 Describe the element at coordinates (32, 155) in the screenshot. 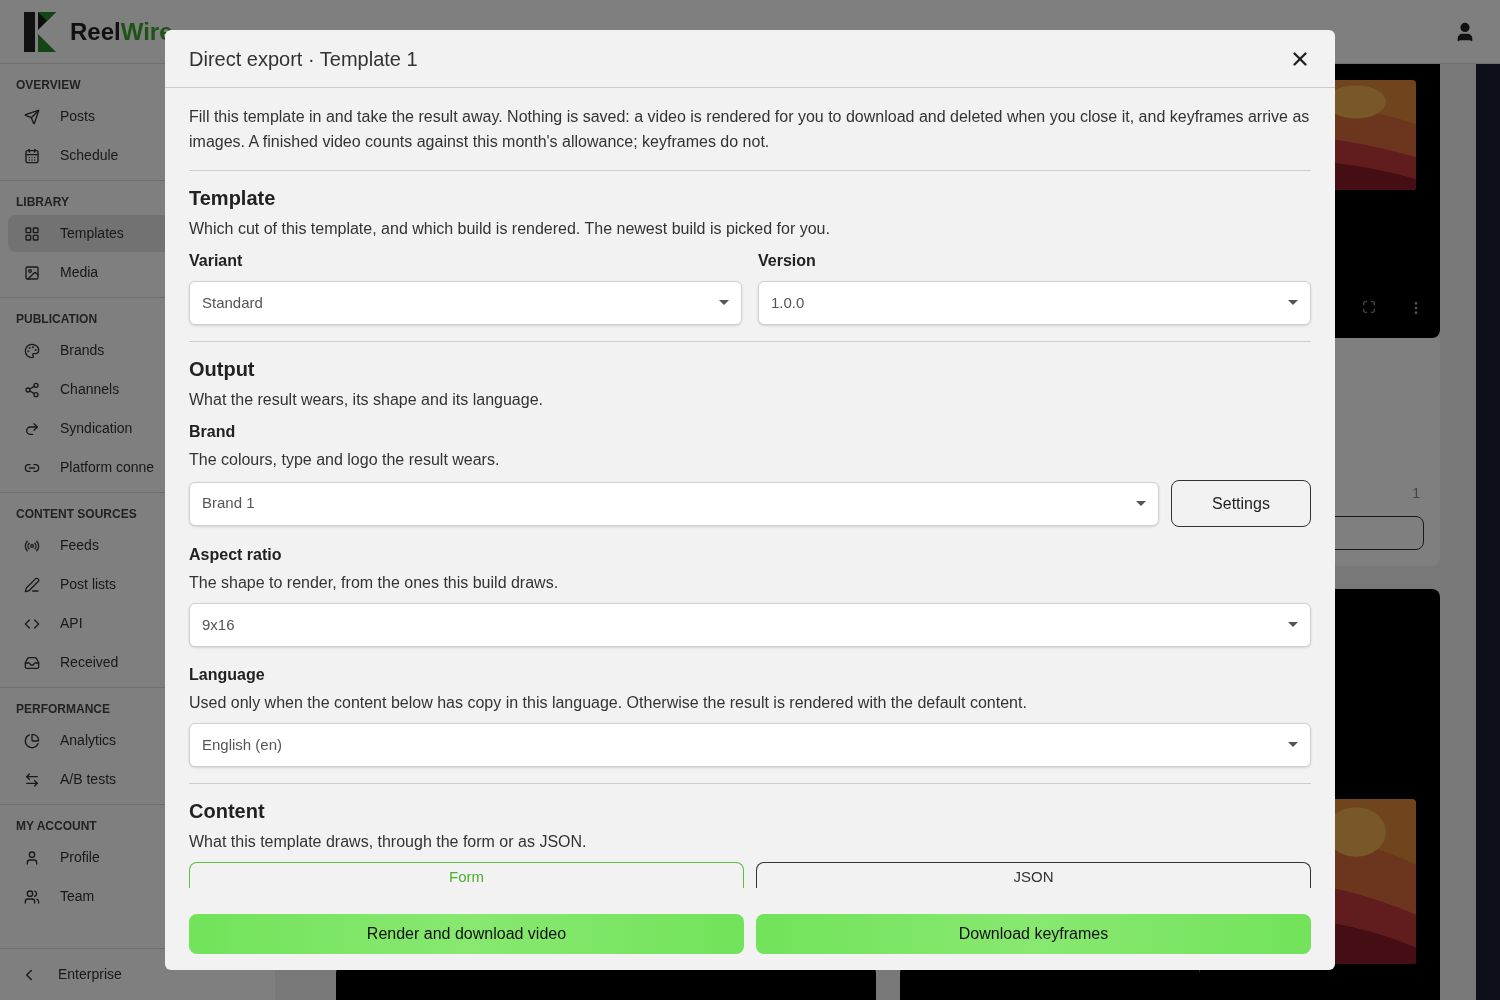

I see `calendar-icon` at that location.